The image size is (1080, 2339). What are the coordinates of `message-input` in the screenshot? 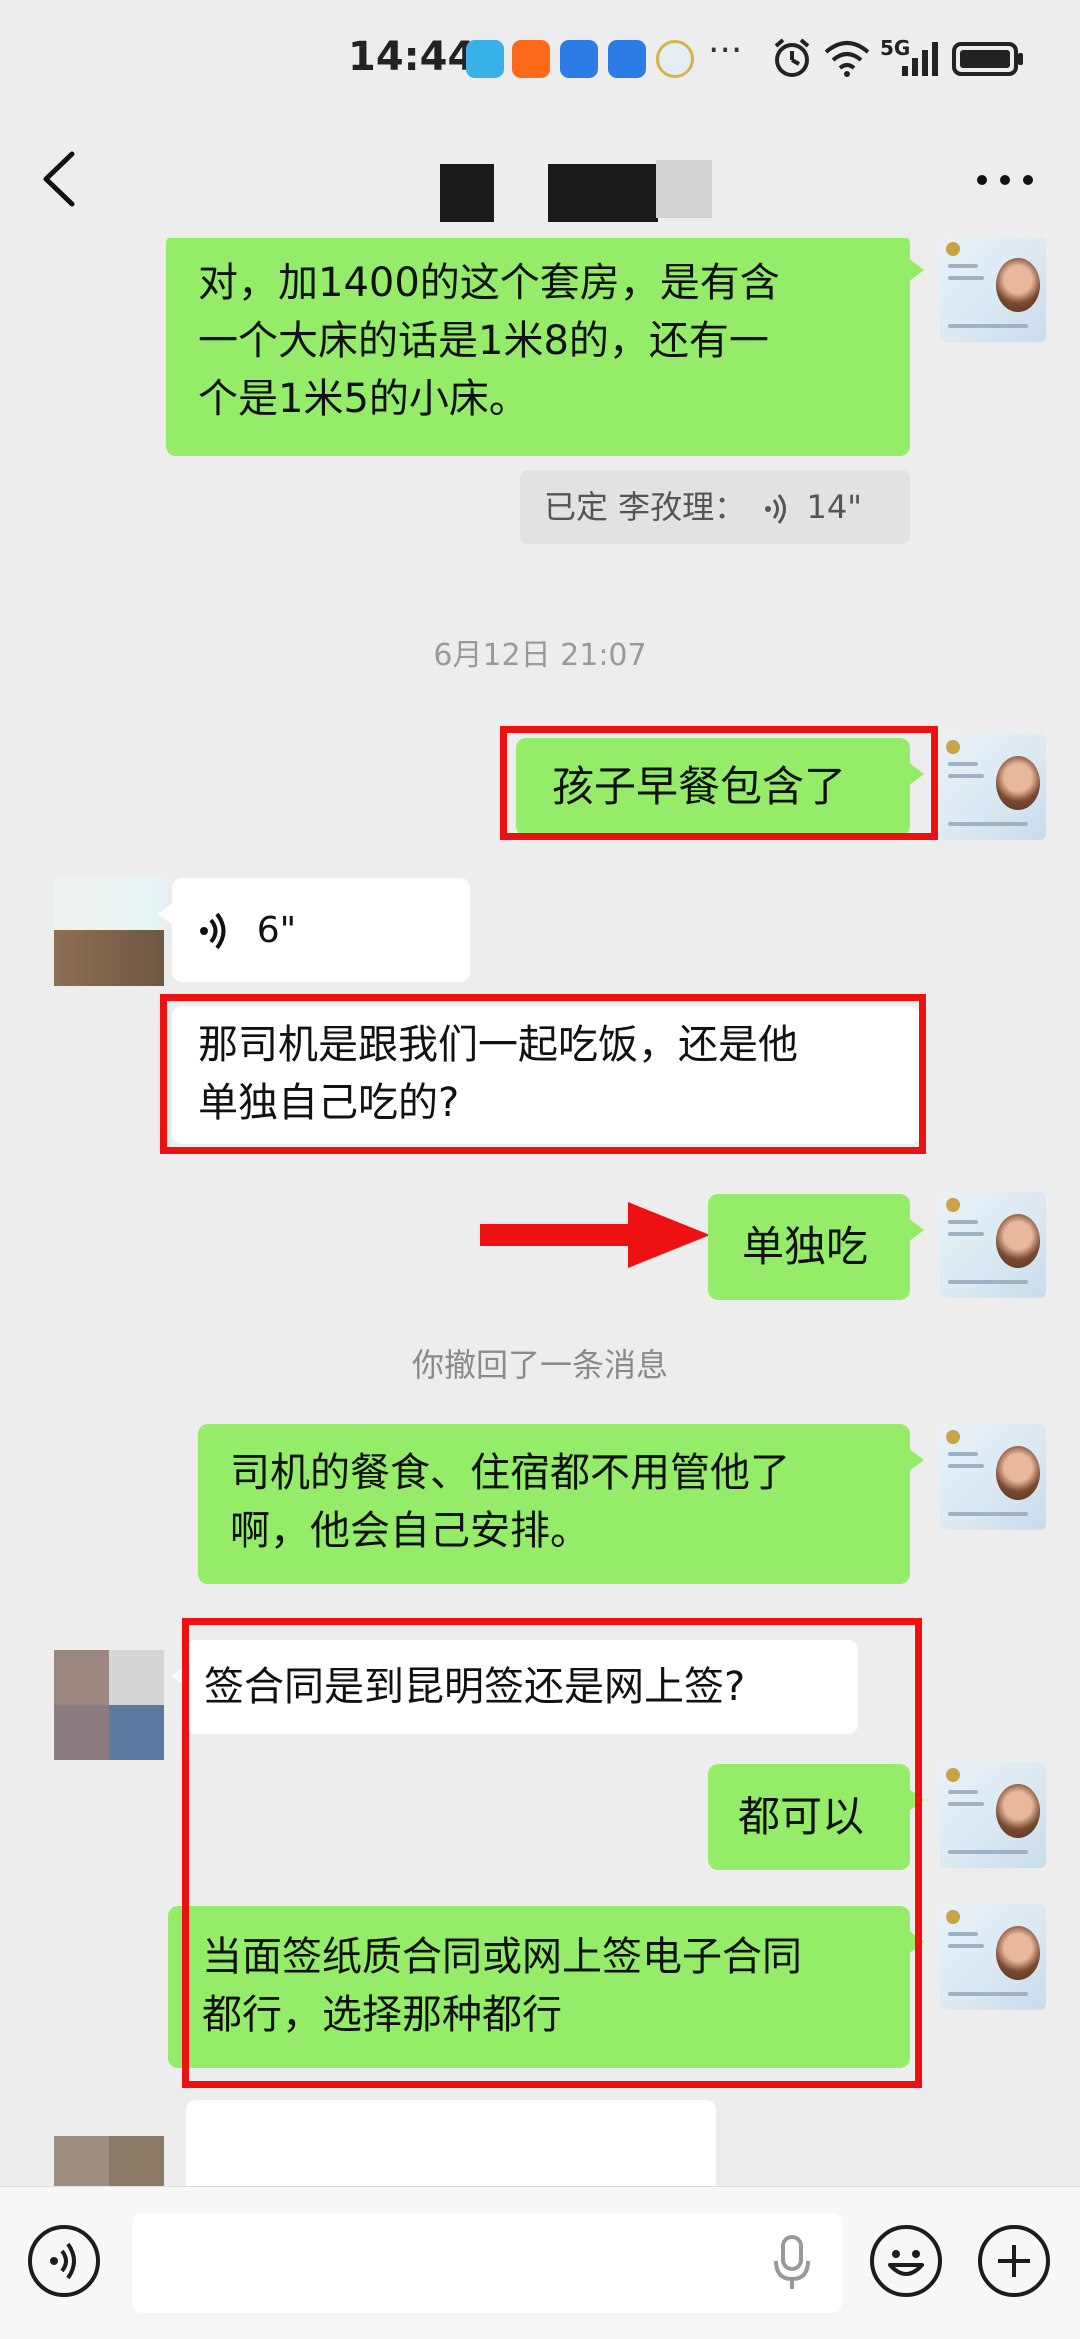 It's located at (487, 2263).